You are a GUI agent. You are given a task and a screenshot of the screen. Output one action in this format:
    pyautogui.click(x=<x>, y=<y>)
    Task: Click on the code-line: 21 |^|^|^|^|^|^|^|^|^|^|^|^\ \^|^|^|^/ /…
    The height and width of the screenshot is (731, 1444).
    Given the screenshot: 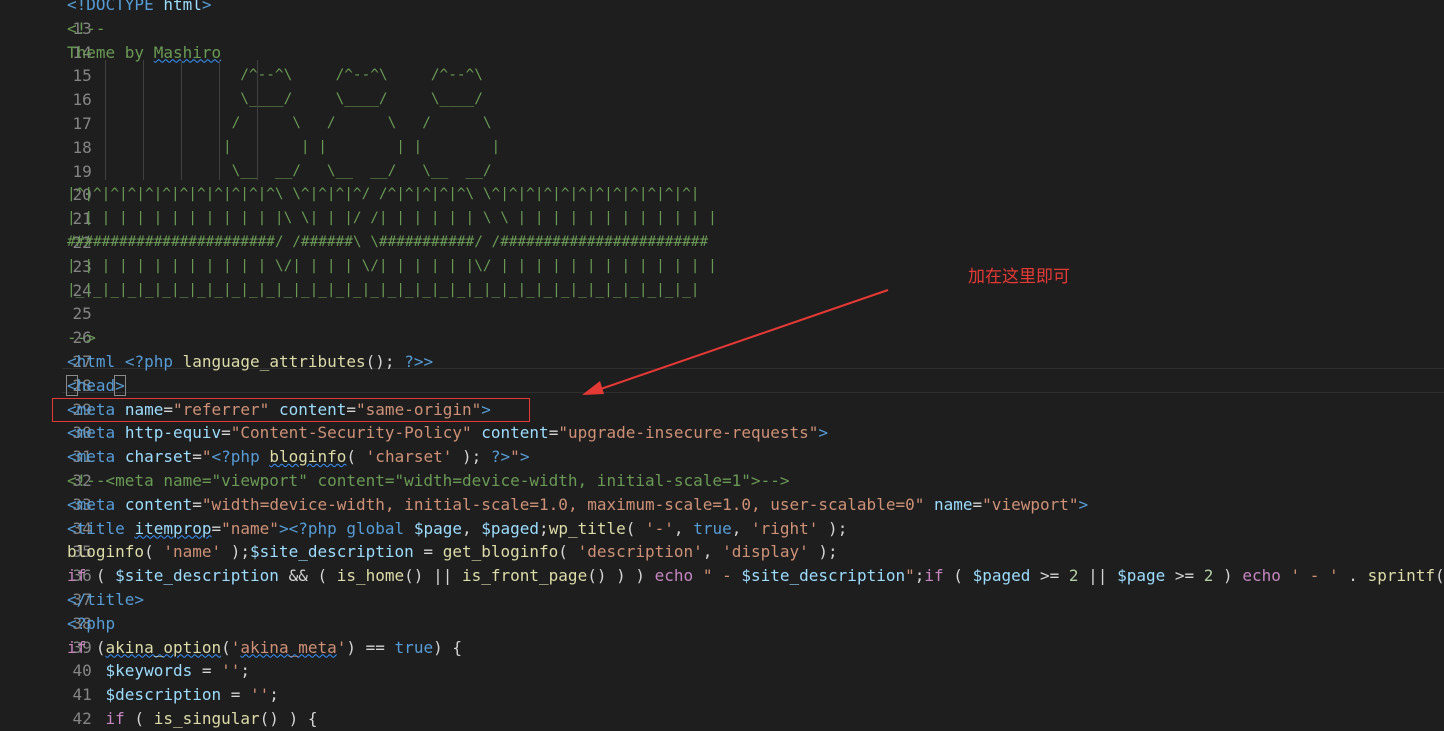 What is the action you would take?
    pyautogui.click(x=722, y=205)
    